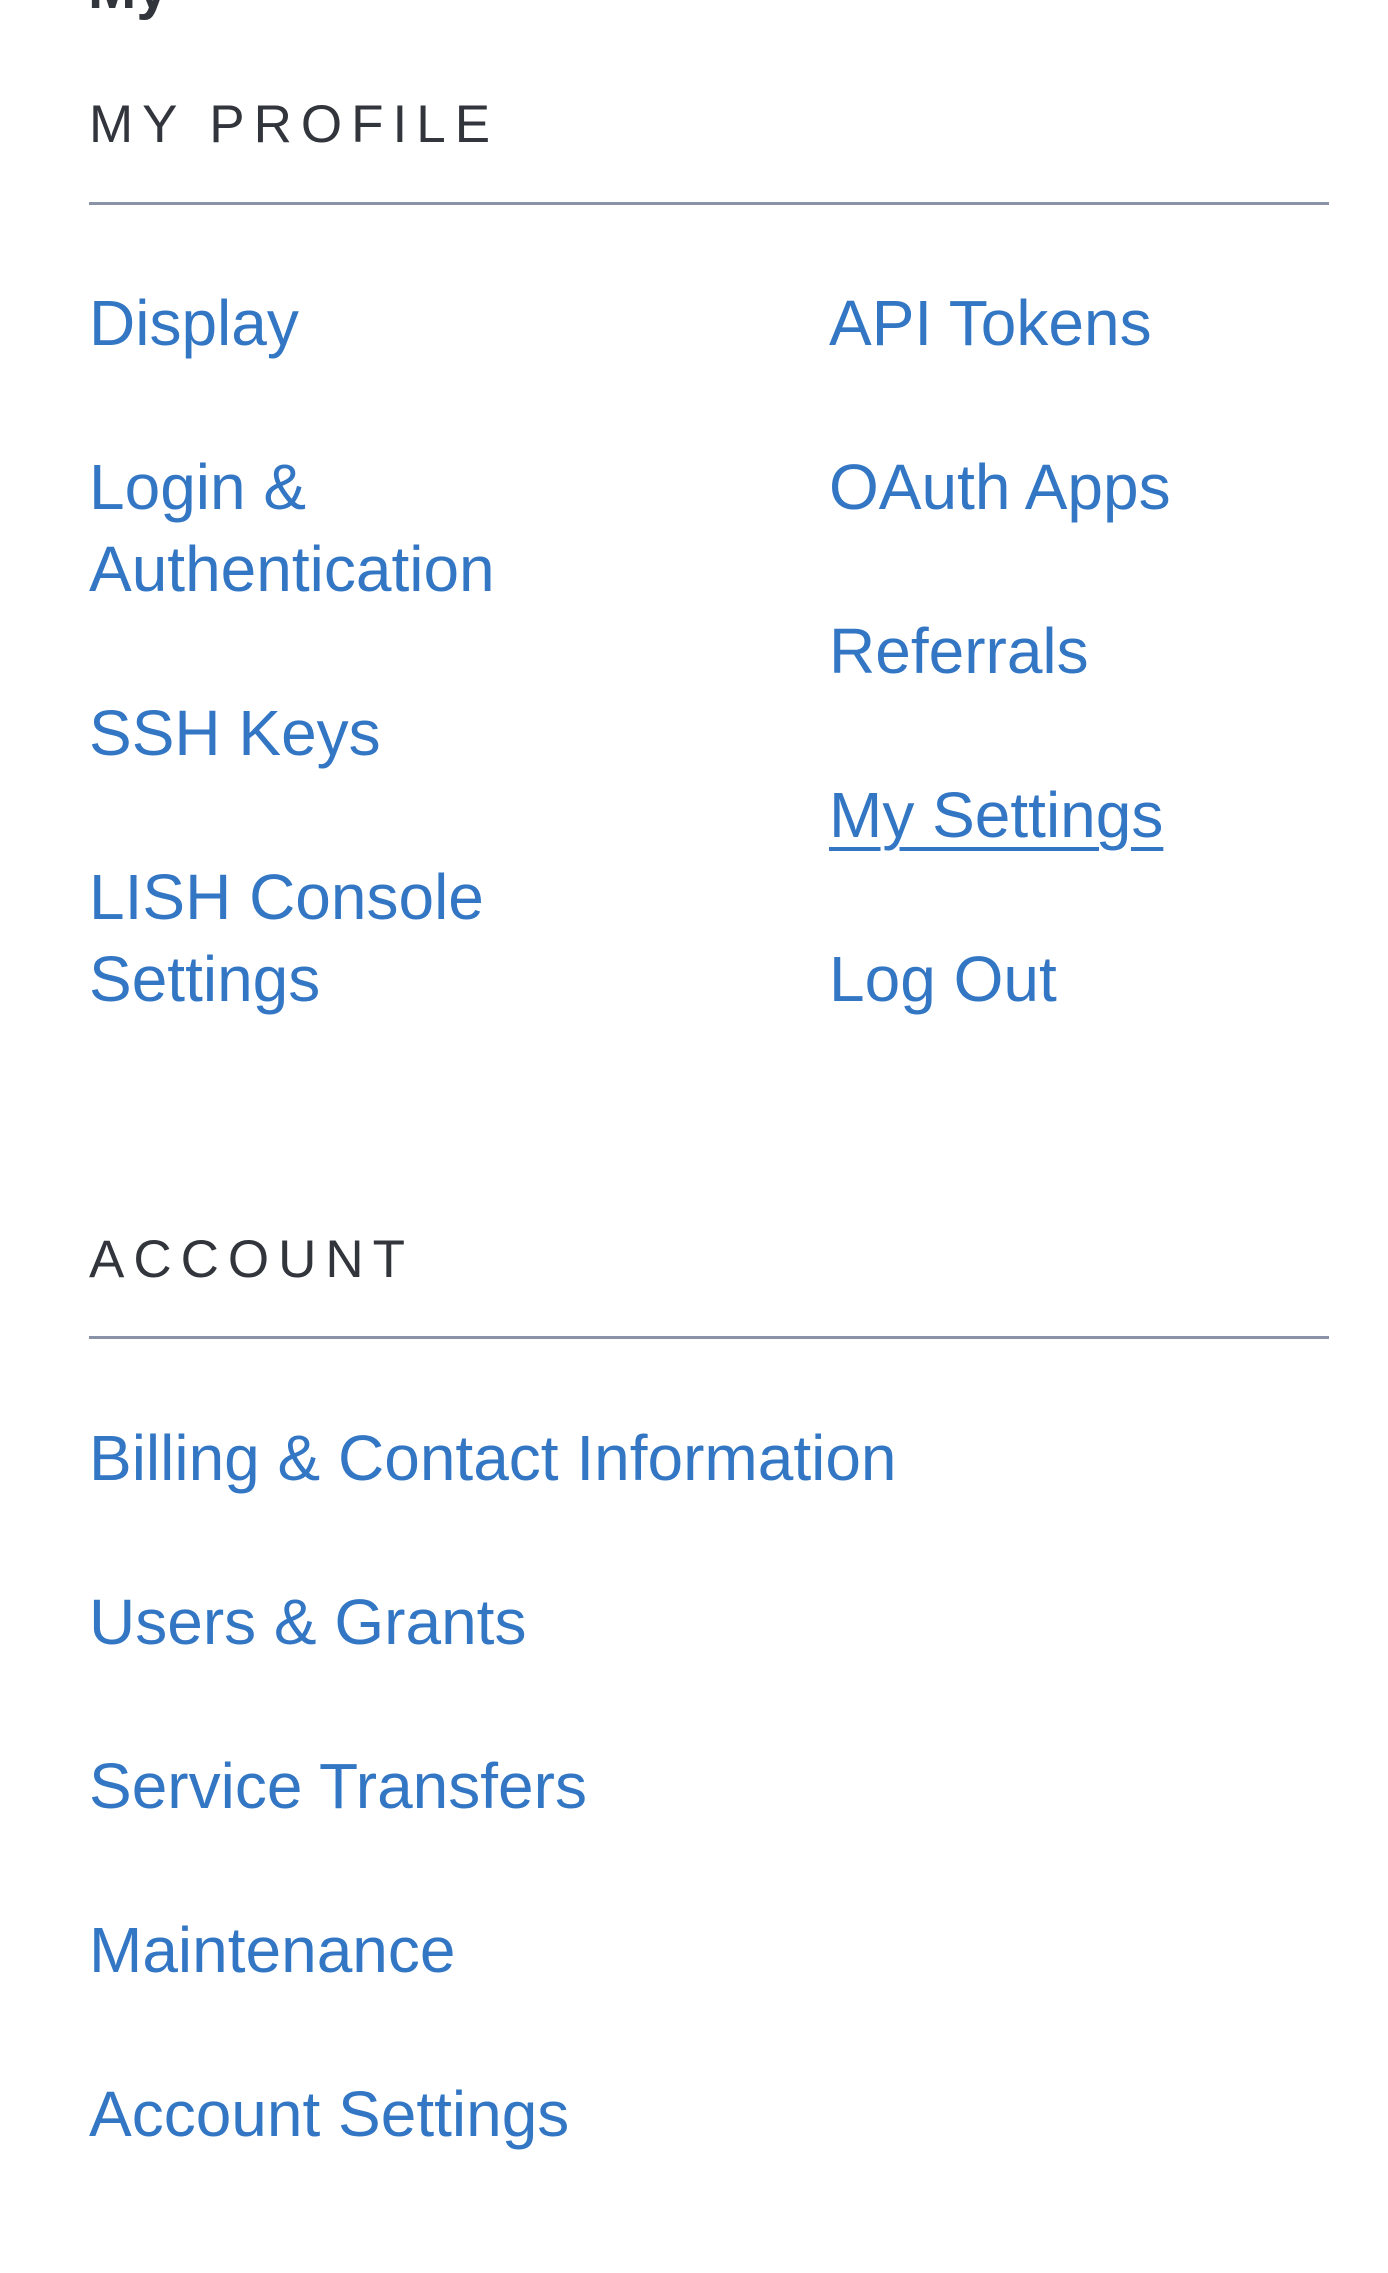 This screenshot has height=2273, width=1388. I want to click on ssh-keys-link: SSH Keys, so click(399, 733).